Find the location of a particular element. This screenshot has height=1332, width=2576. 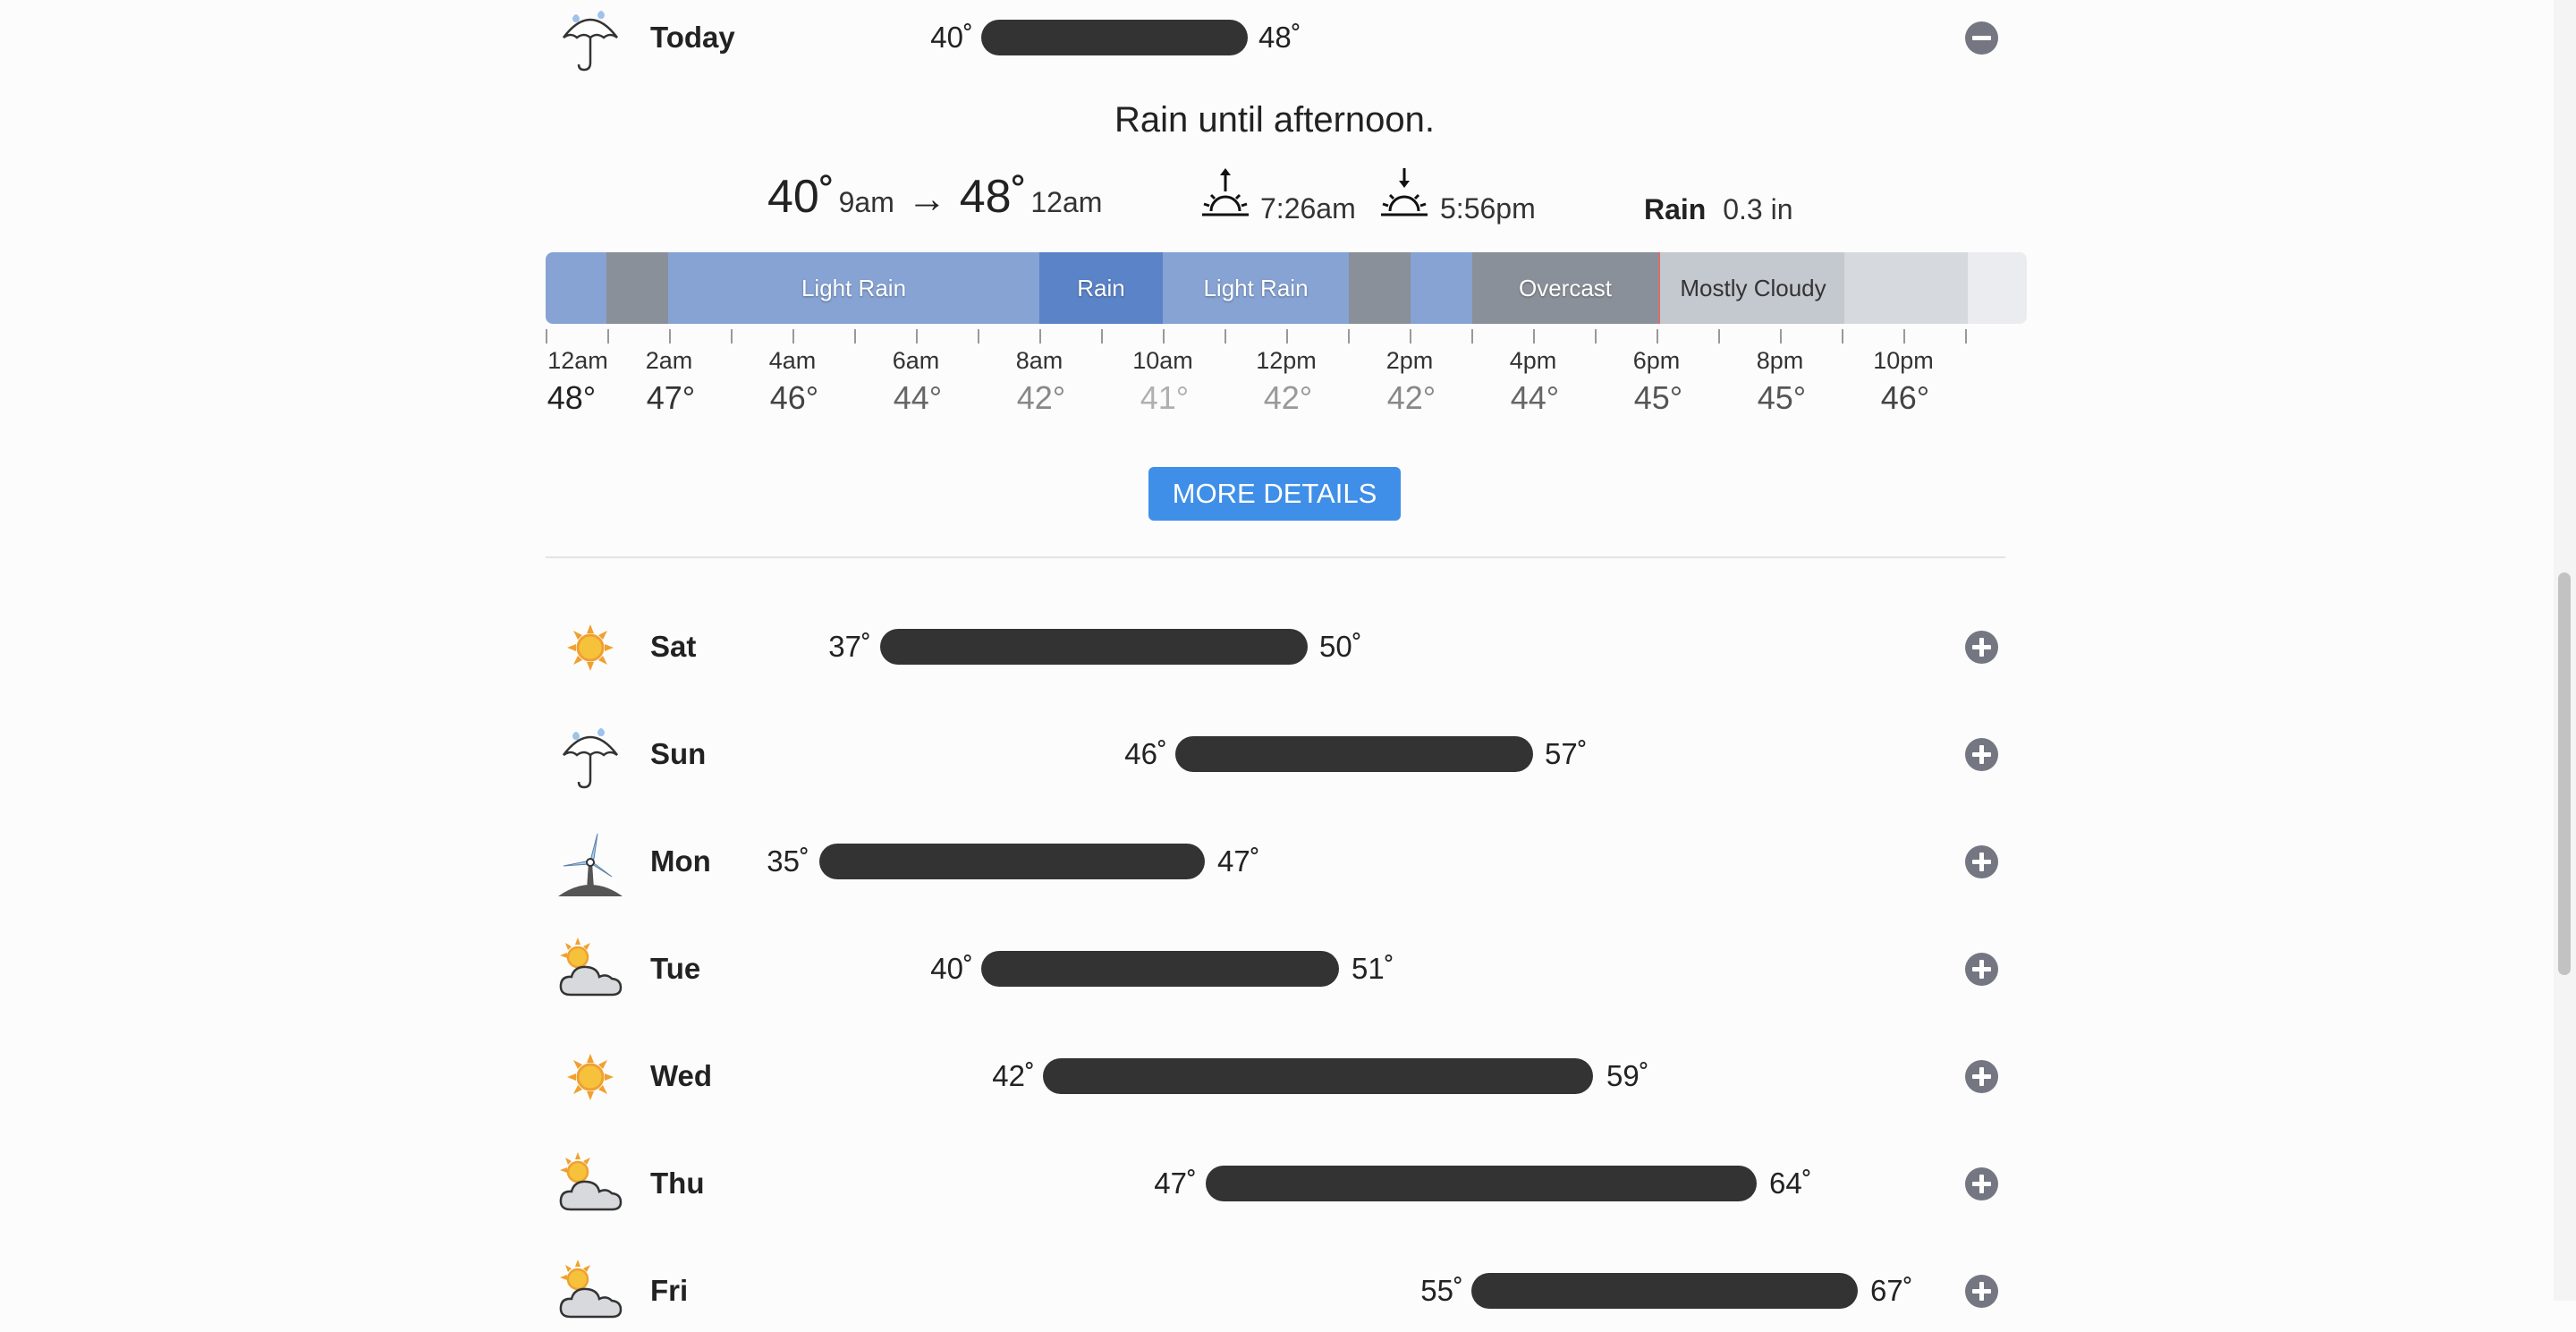

low-temp: 40˚ is located at coordinates (801, 197).